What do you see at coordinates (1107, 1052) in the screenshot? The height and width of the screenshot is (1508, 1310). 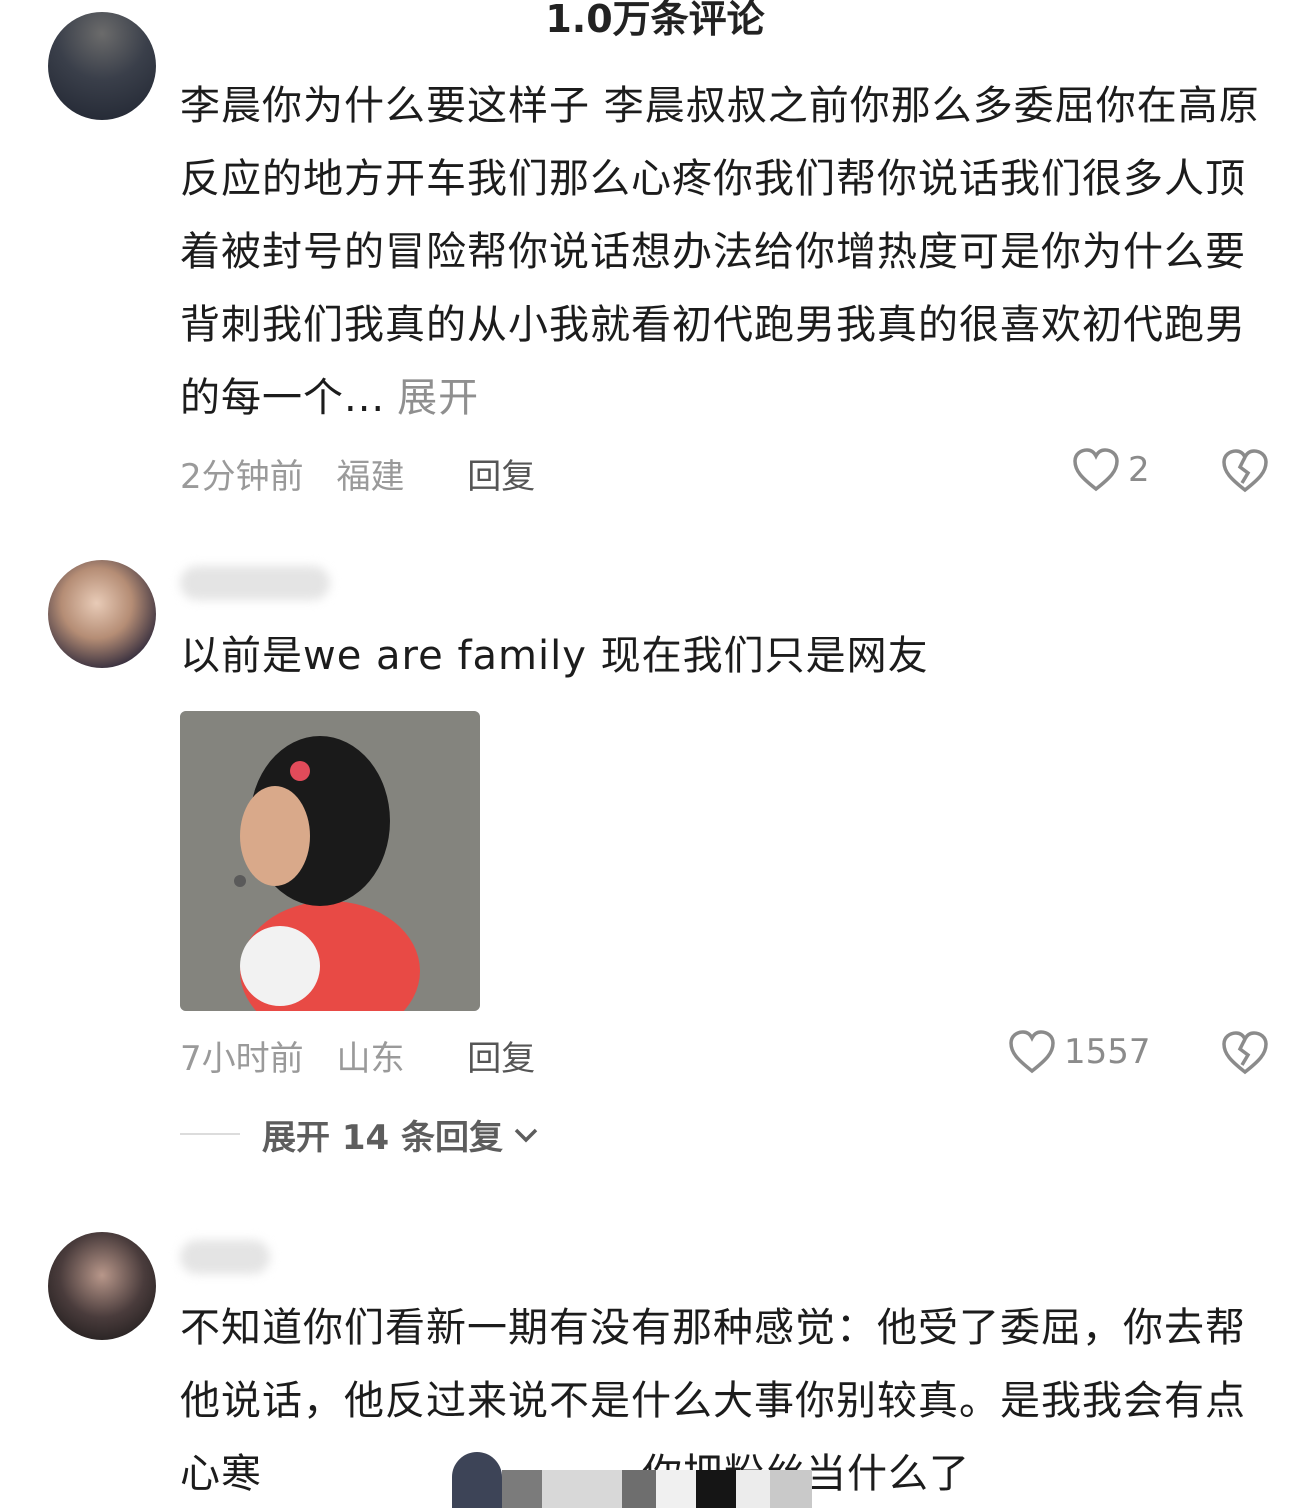 I see `like-count: 1557` at bounding box center [1107, 1052].